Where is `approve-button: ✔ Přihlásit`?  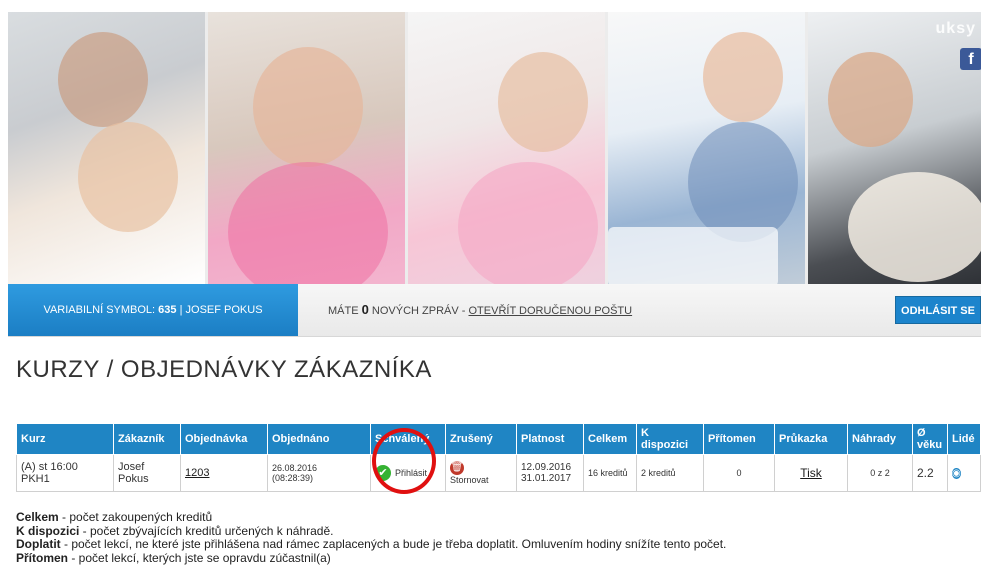
approve-button: ✔ Přihlásit is located at coordinates (408, 473).